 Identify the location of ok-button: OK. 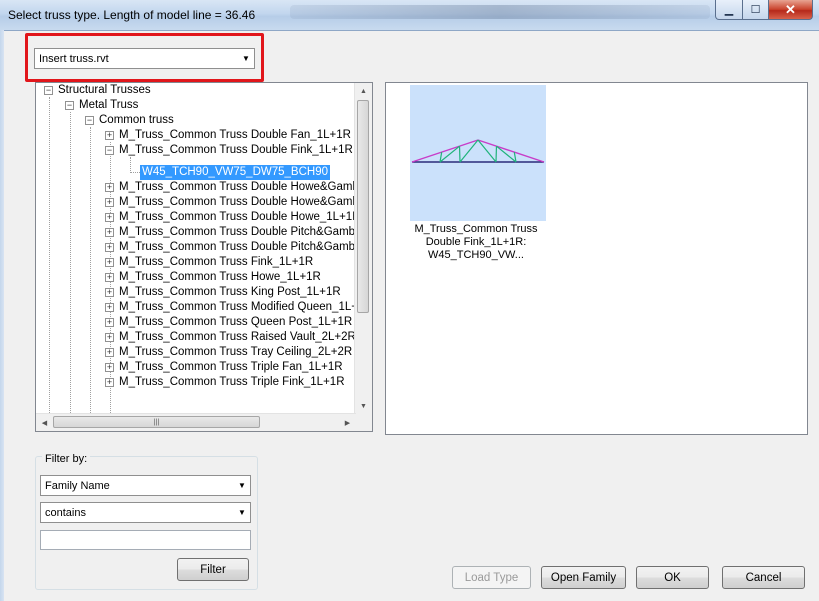
(672, 577).